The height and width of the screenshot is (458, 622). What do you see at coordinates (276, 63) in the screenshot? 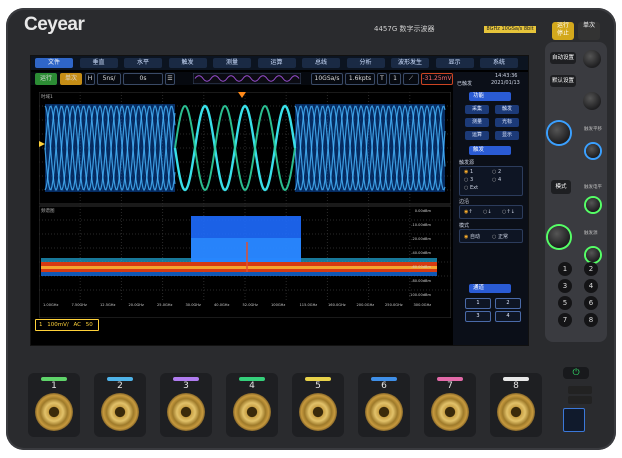
I see `menu-item-5: 运算` at bounding box center [276, 63].